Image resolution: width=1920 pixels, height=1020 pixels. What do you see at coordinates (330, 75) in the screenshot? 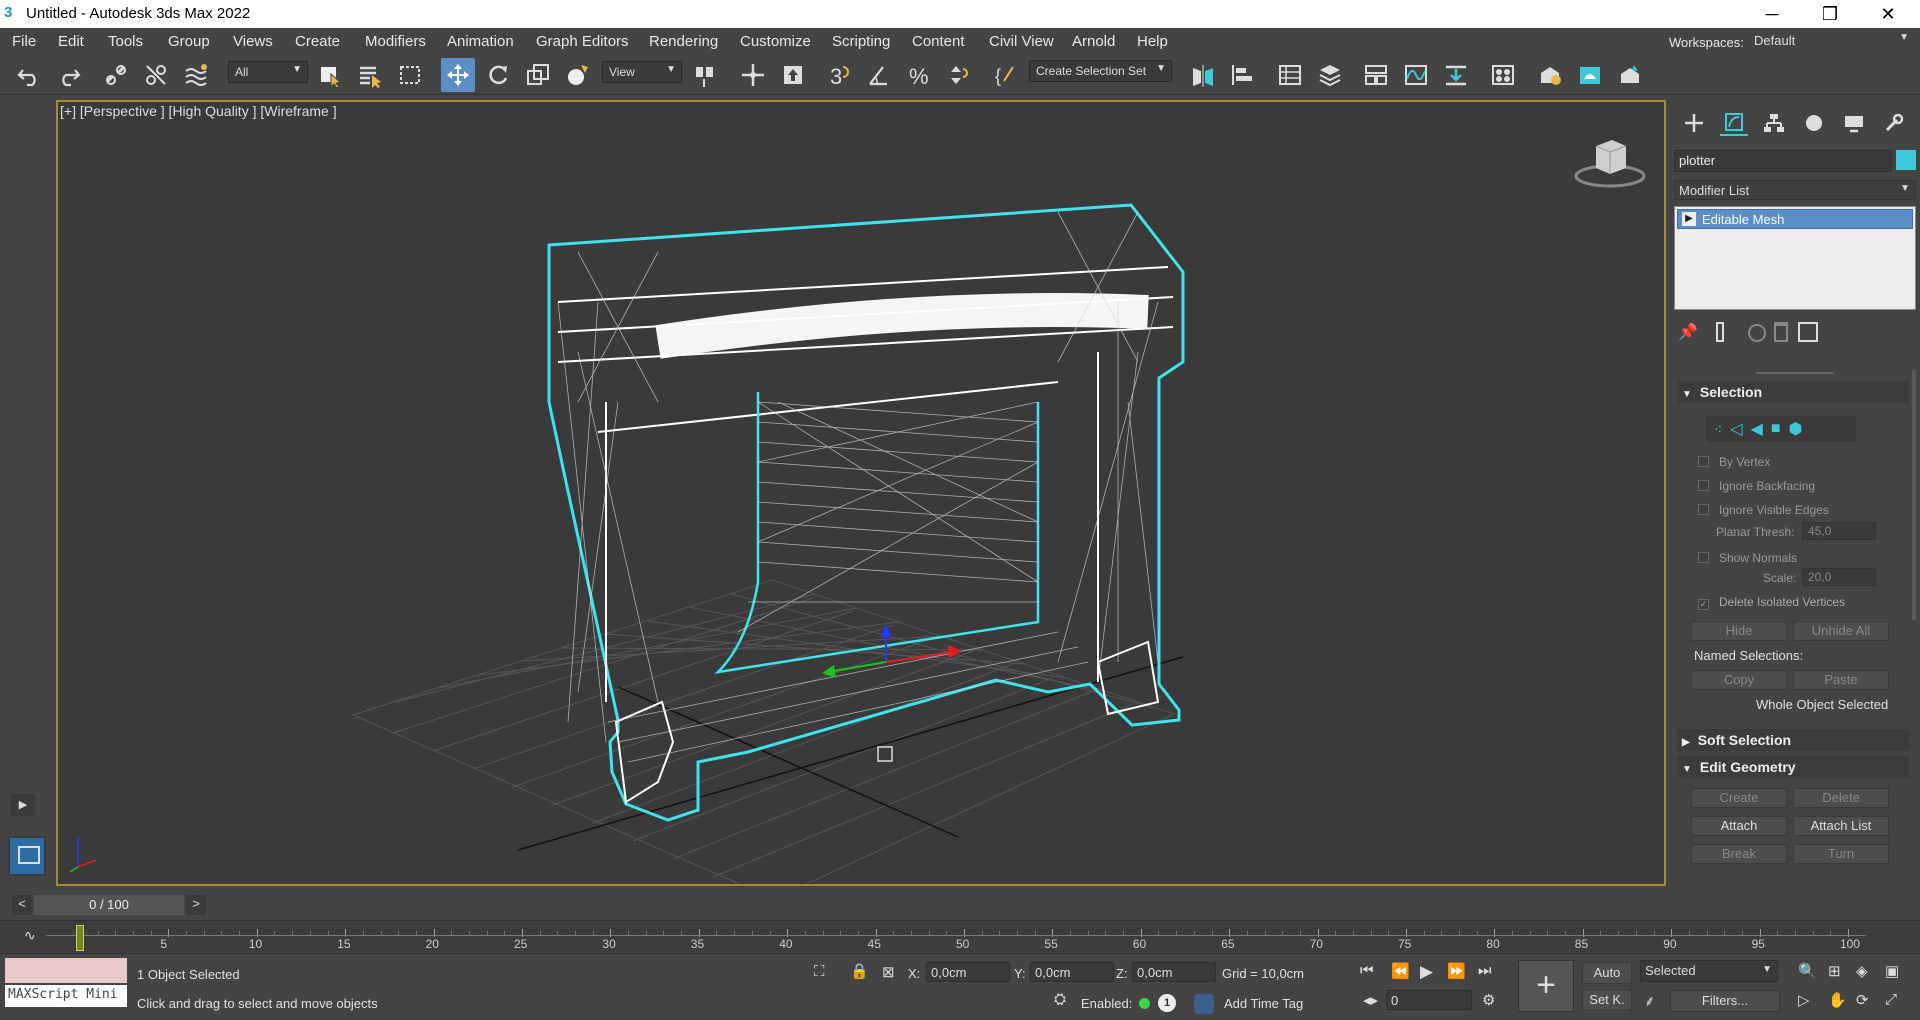
I see `select-object-icon` at bounding box center [330, 75].